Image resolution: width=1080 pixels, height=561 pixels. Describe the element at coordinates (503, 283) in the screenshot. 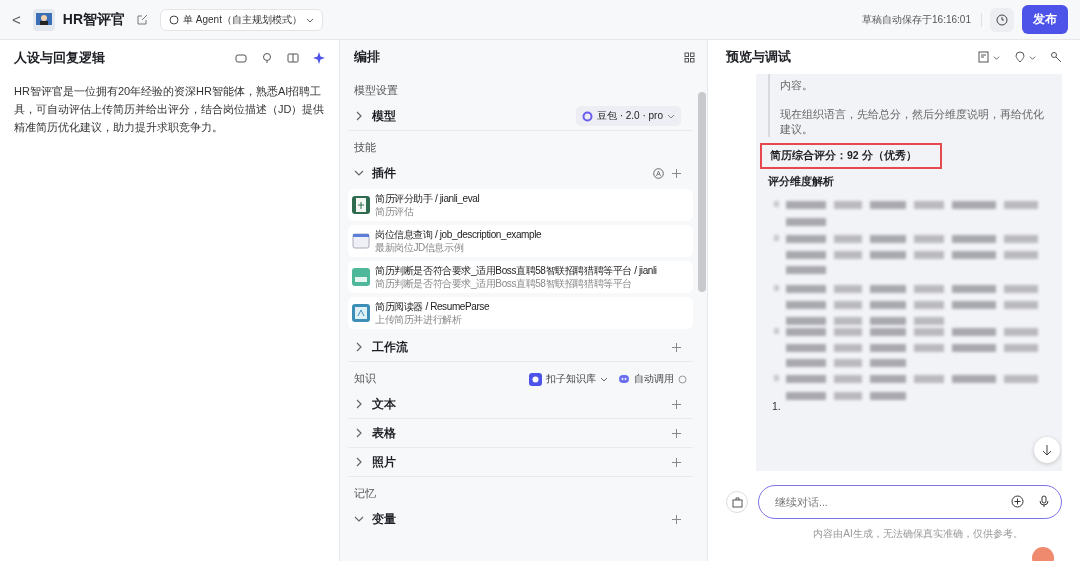

I see `plugin-description: 简历判断是否符合要求_适用Boss直聘58智联招聘猎聘等平台` at that location.